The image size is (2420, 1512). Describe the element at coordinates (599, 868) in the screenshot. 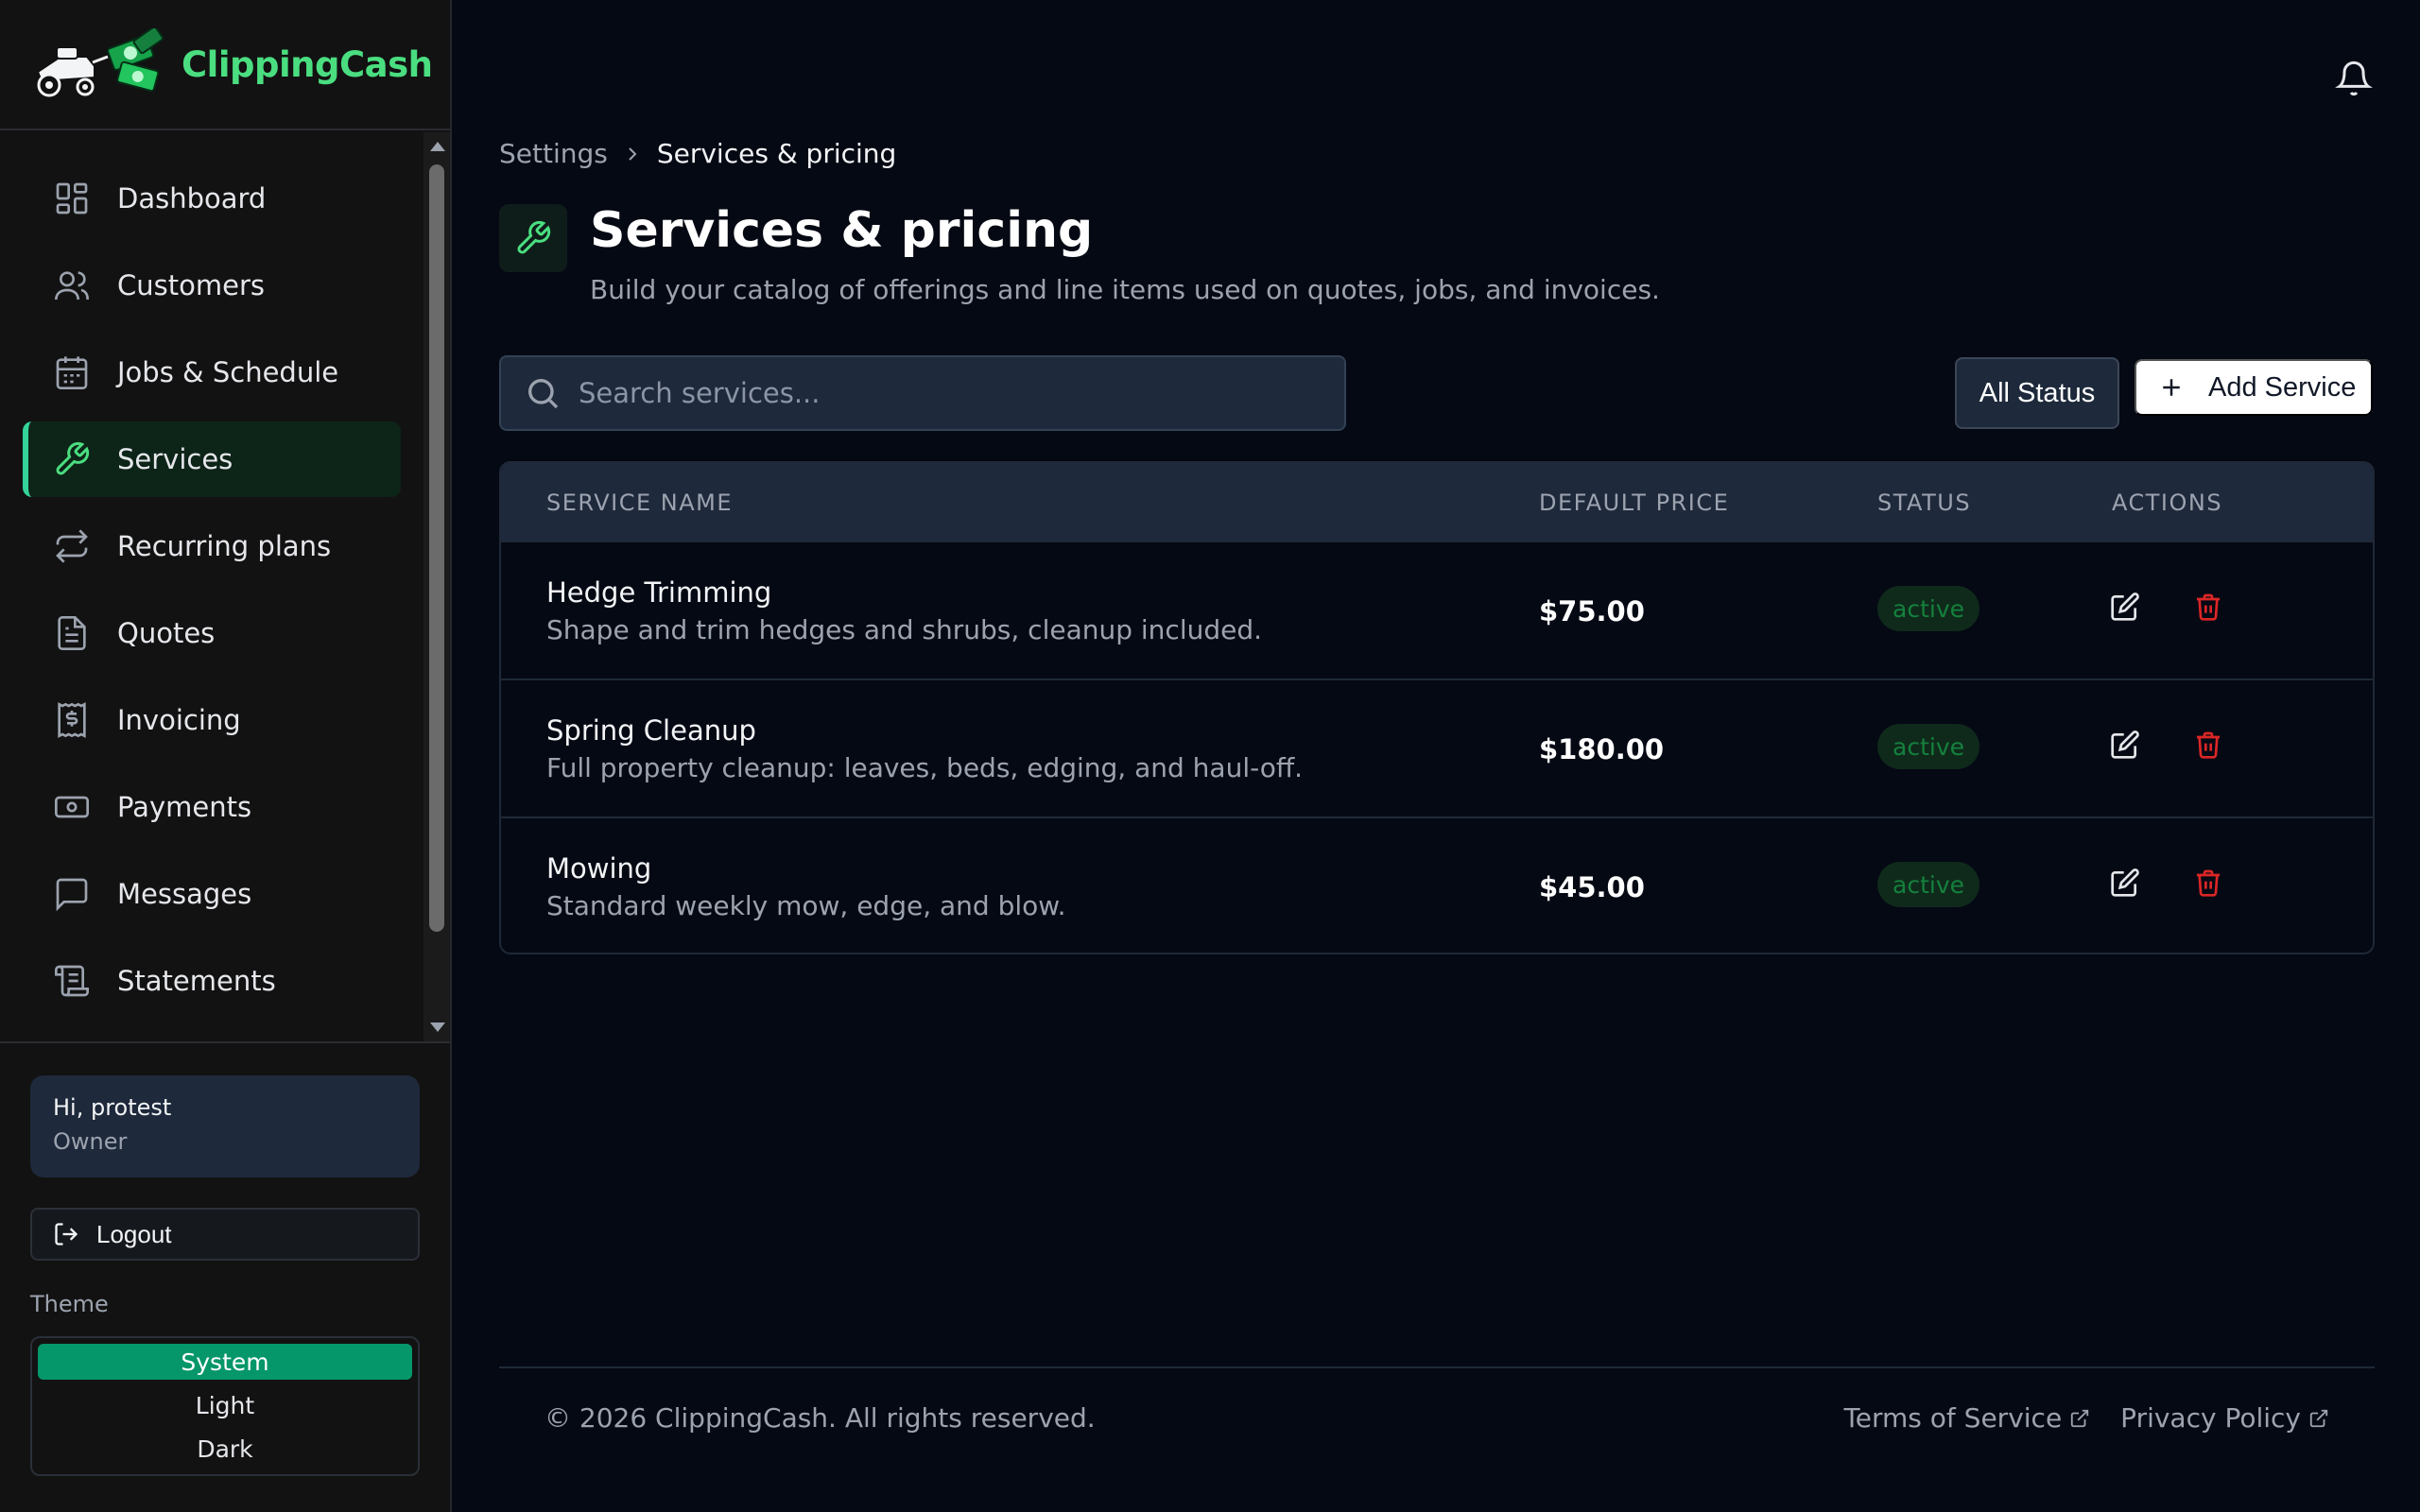

I see `service-name: Mowing` at that location.